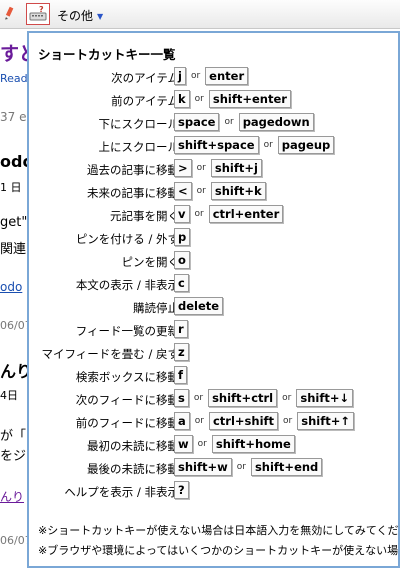 This screenshot has height=575, width=400. Describe the element at coordinates (243, 421) in the screenshot. I see `key-cap: ctrl+shift` at that location.